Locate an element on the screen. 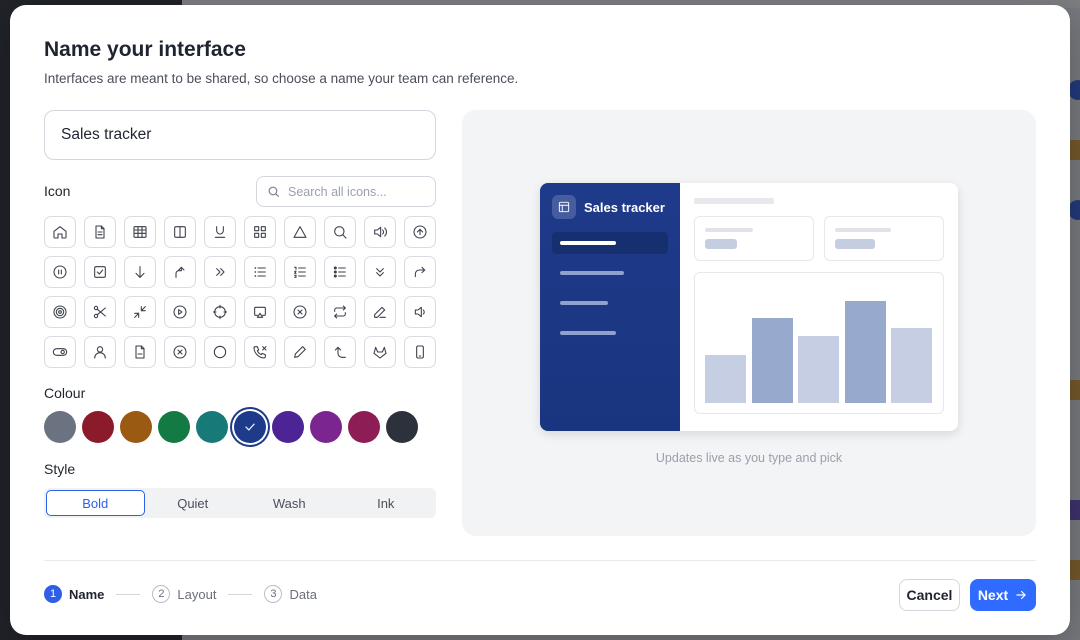  speaker-icon is located at coordinates (419, 312).